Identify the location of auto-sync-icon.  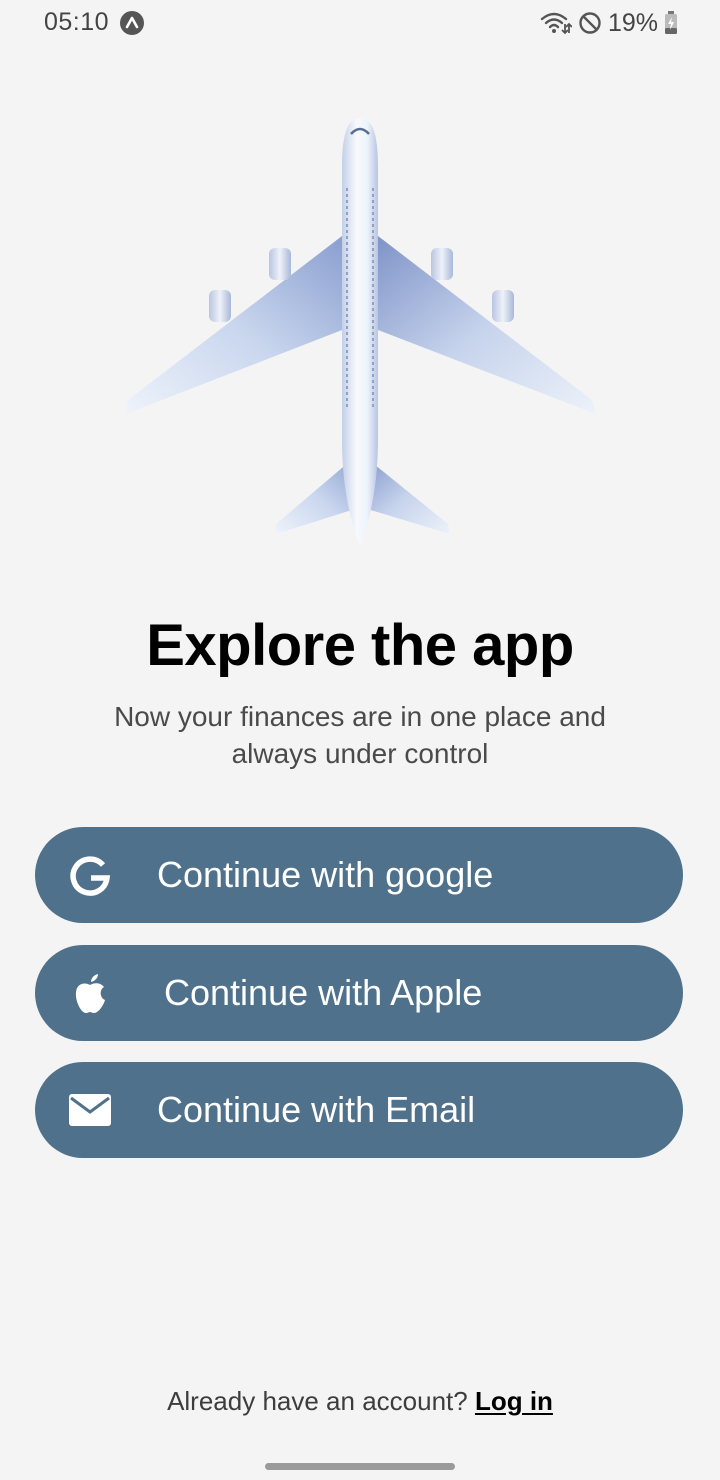
(132, 23).